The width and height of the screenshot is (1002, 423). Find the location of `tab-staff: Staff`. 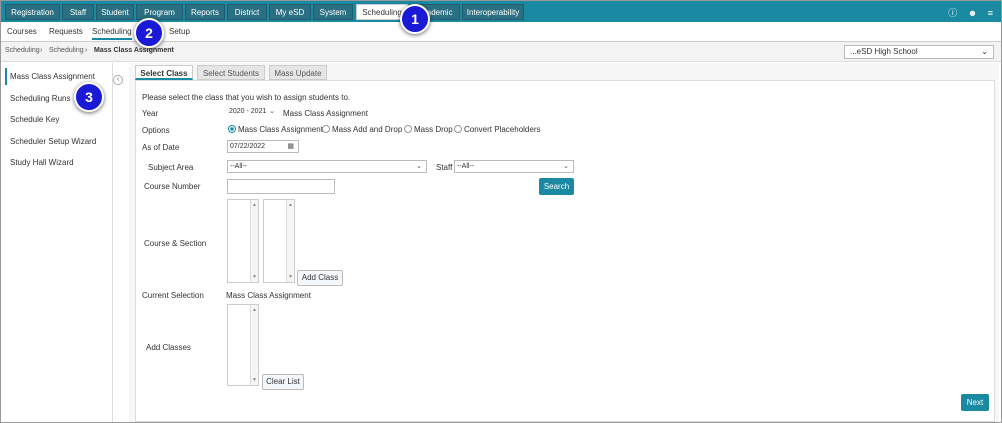

tab-staff: Staff is located at coordinates (78, 12).